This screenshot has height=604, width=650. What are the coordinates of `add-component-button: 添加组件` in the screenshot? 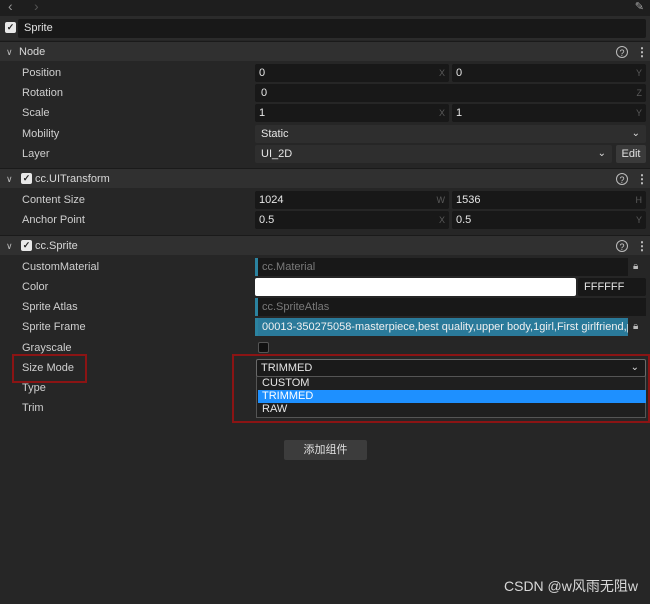 It's located at (325, 450).